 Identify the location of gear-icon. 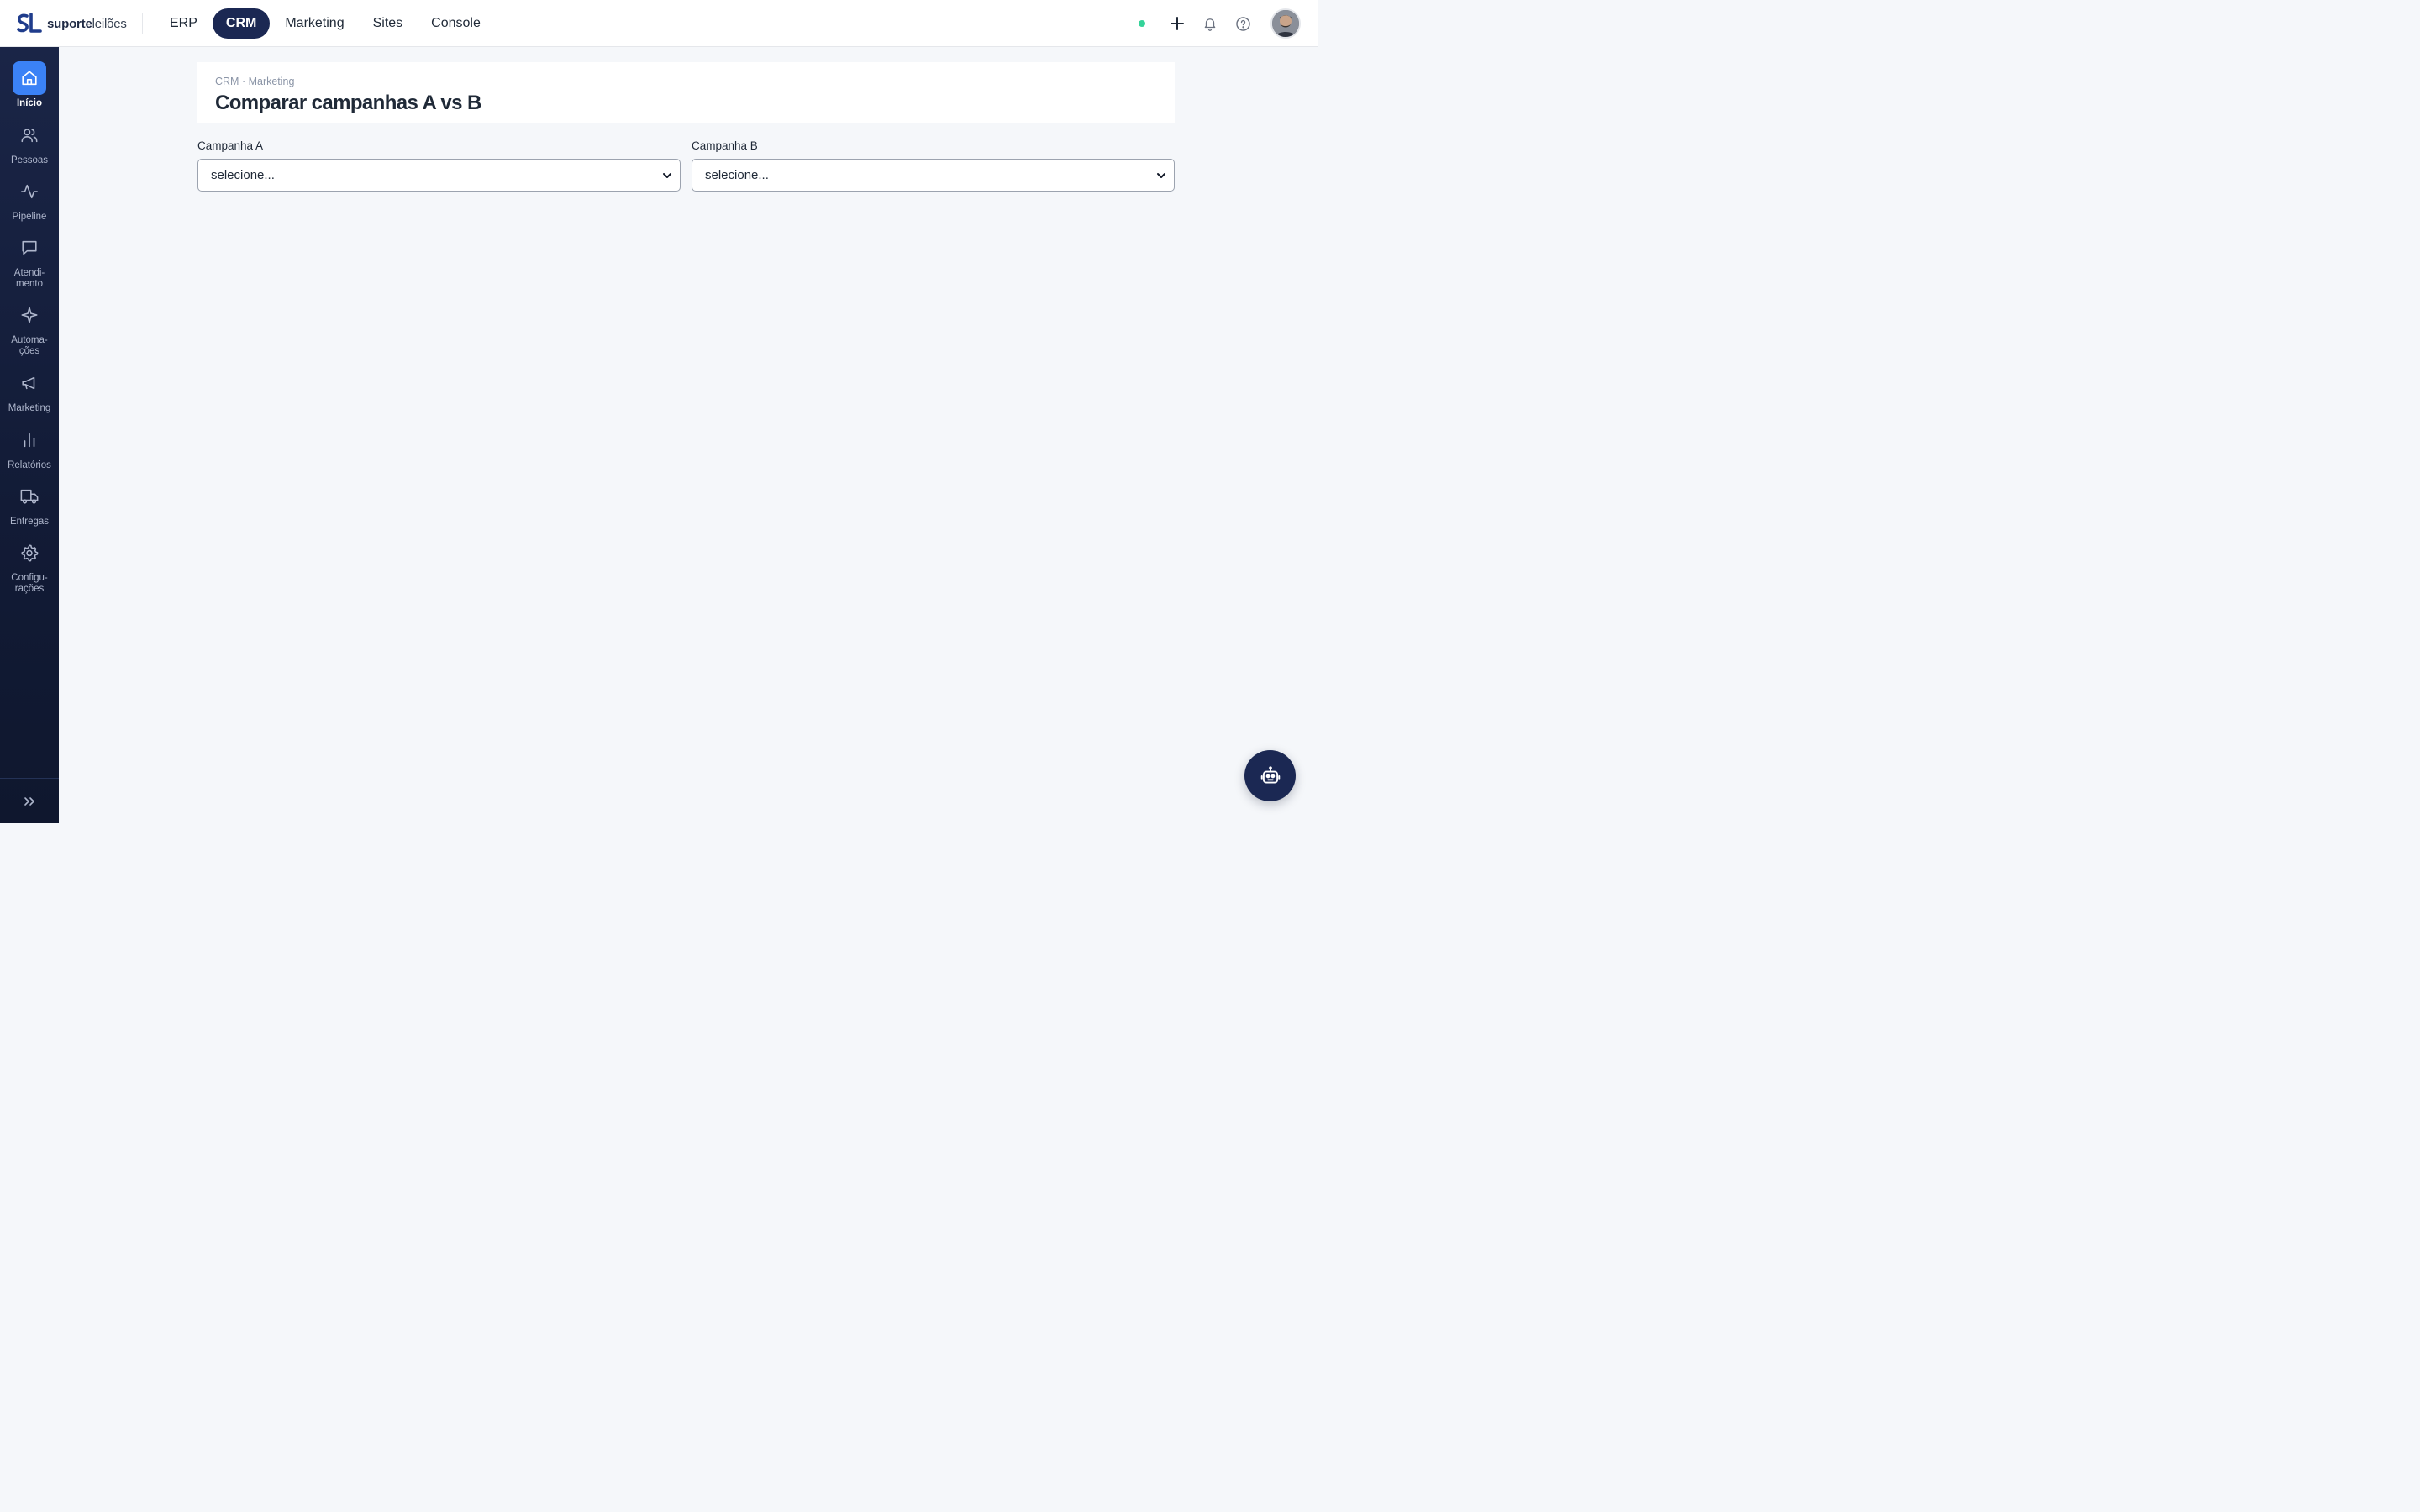
(29, 553).